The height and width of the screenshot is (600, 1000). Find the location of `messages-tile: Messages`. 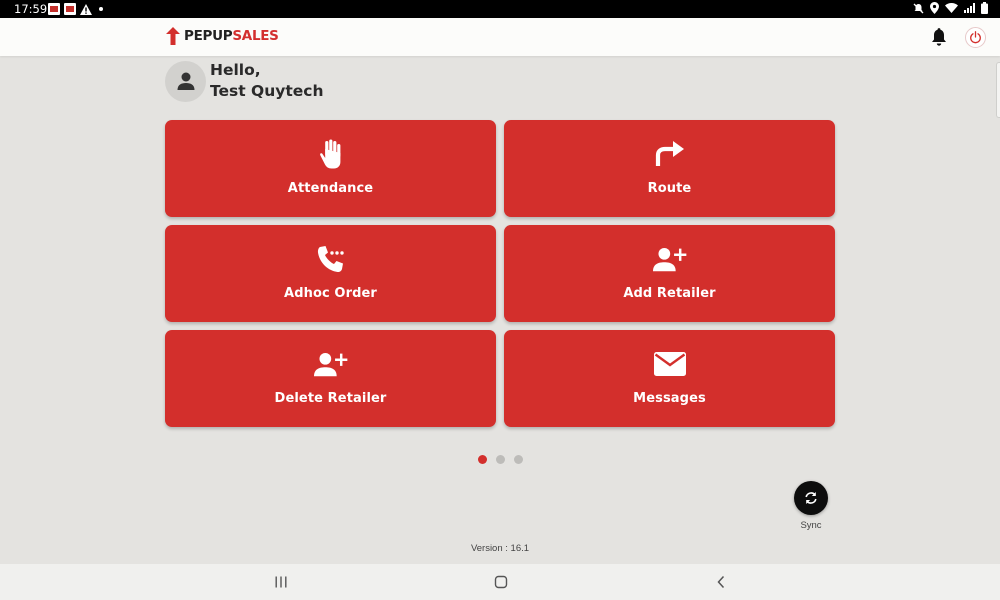

messages-tile: Messages is located at coordinates (669, 378).